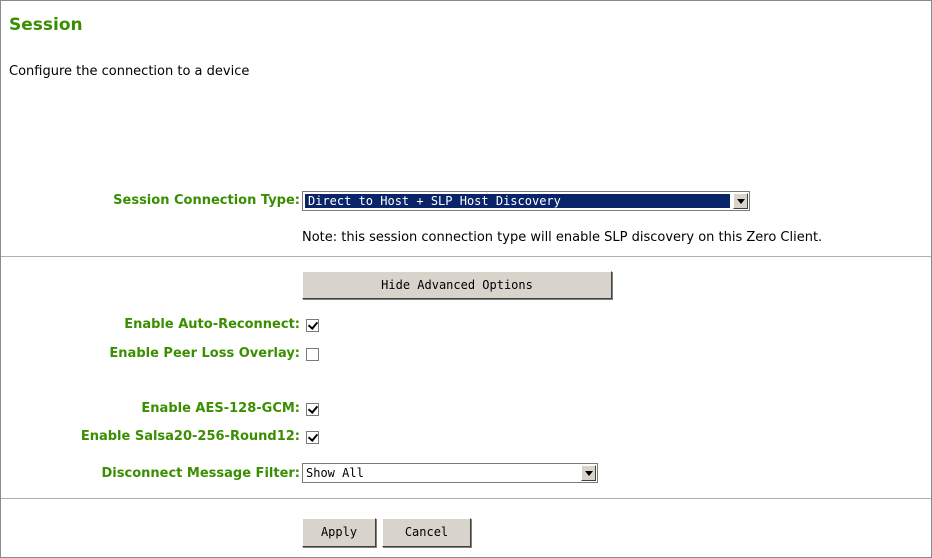 This screenshot has width=932, height=558. I want to click on peer-loss-overlay-checkbox, so click(312, 354).